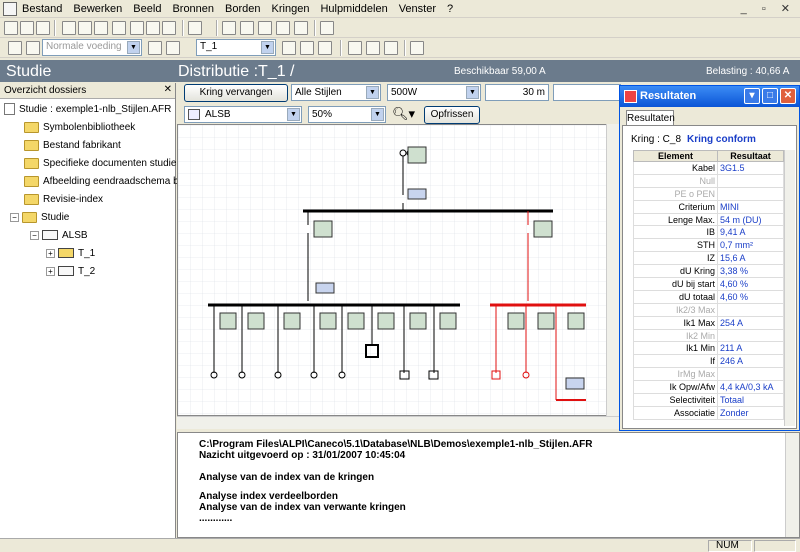 The image size is (800, 552). Describe the element at coordinates (417, 48) in the screenshot. I see `formula-icon` at that location.